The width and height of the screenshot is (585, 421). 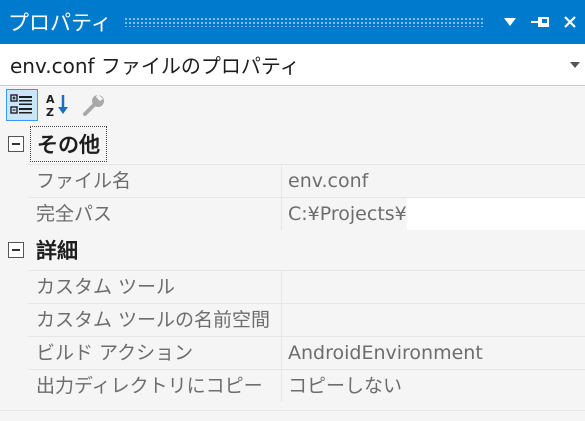 I want to click on categorized-icon, so click(x=22, y=105).